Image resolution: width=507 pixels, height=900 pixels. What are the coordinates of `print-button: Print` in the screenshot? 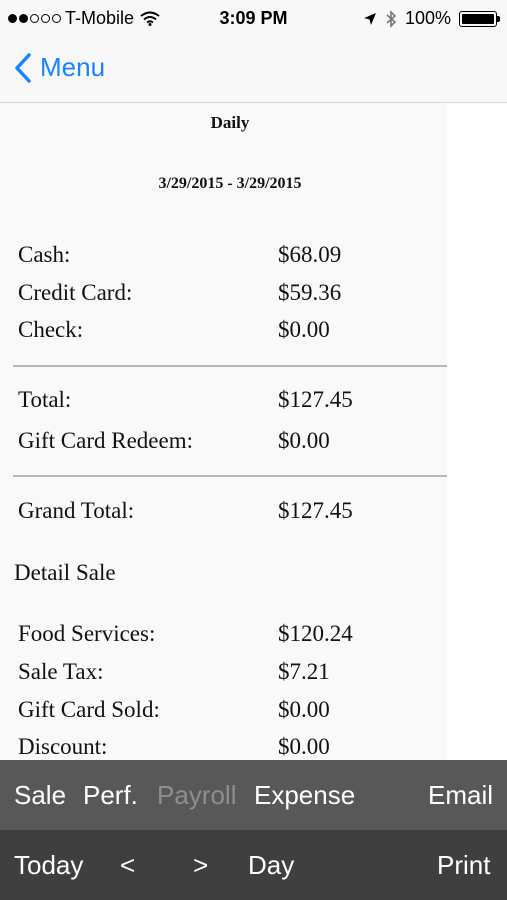 It's located at (463, 865).